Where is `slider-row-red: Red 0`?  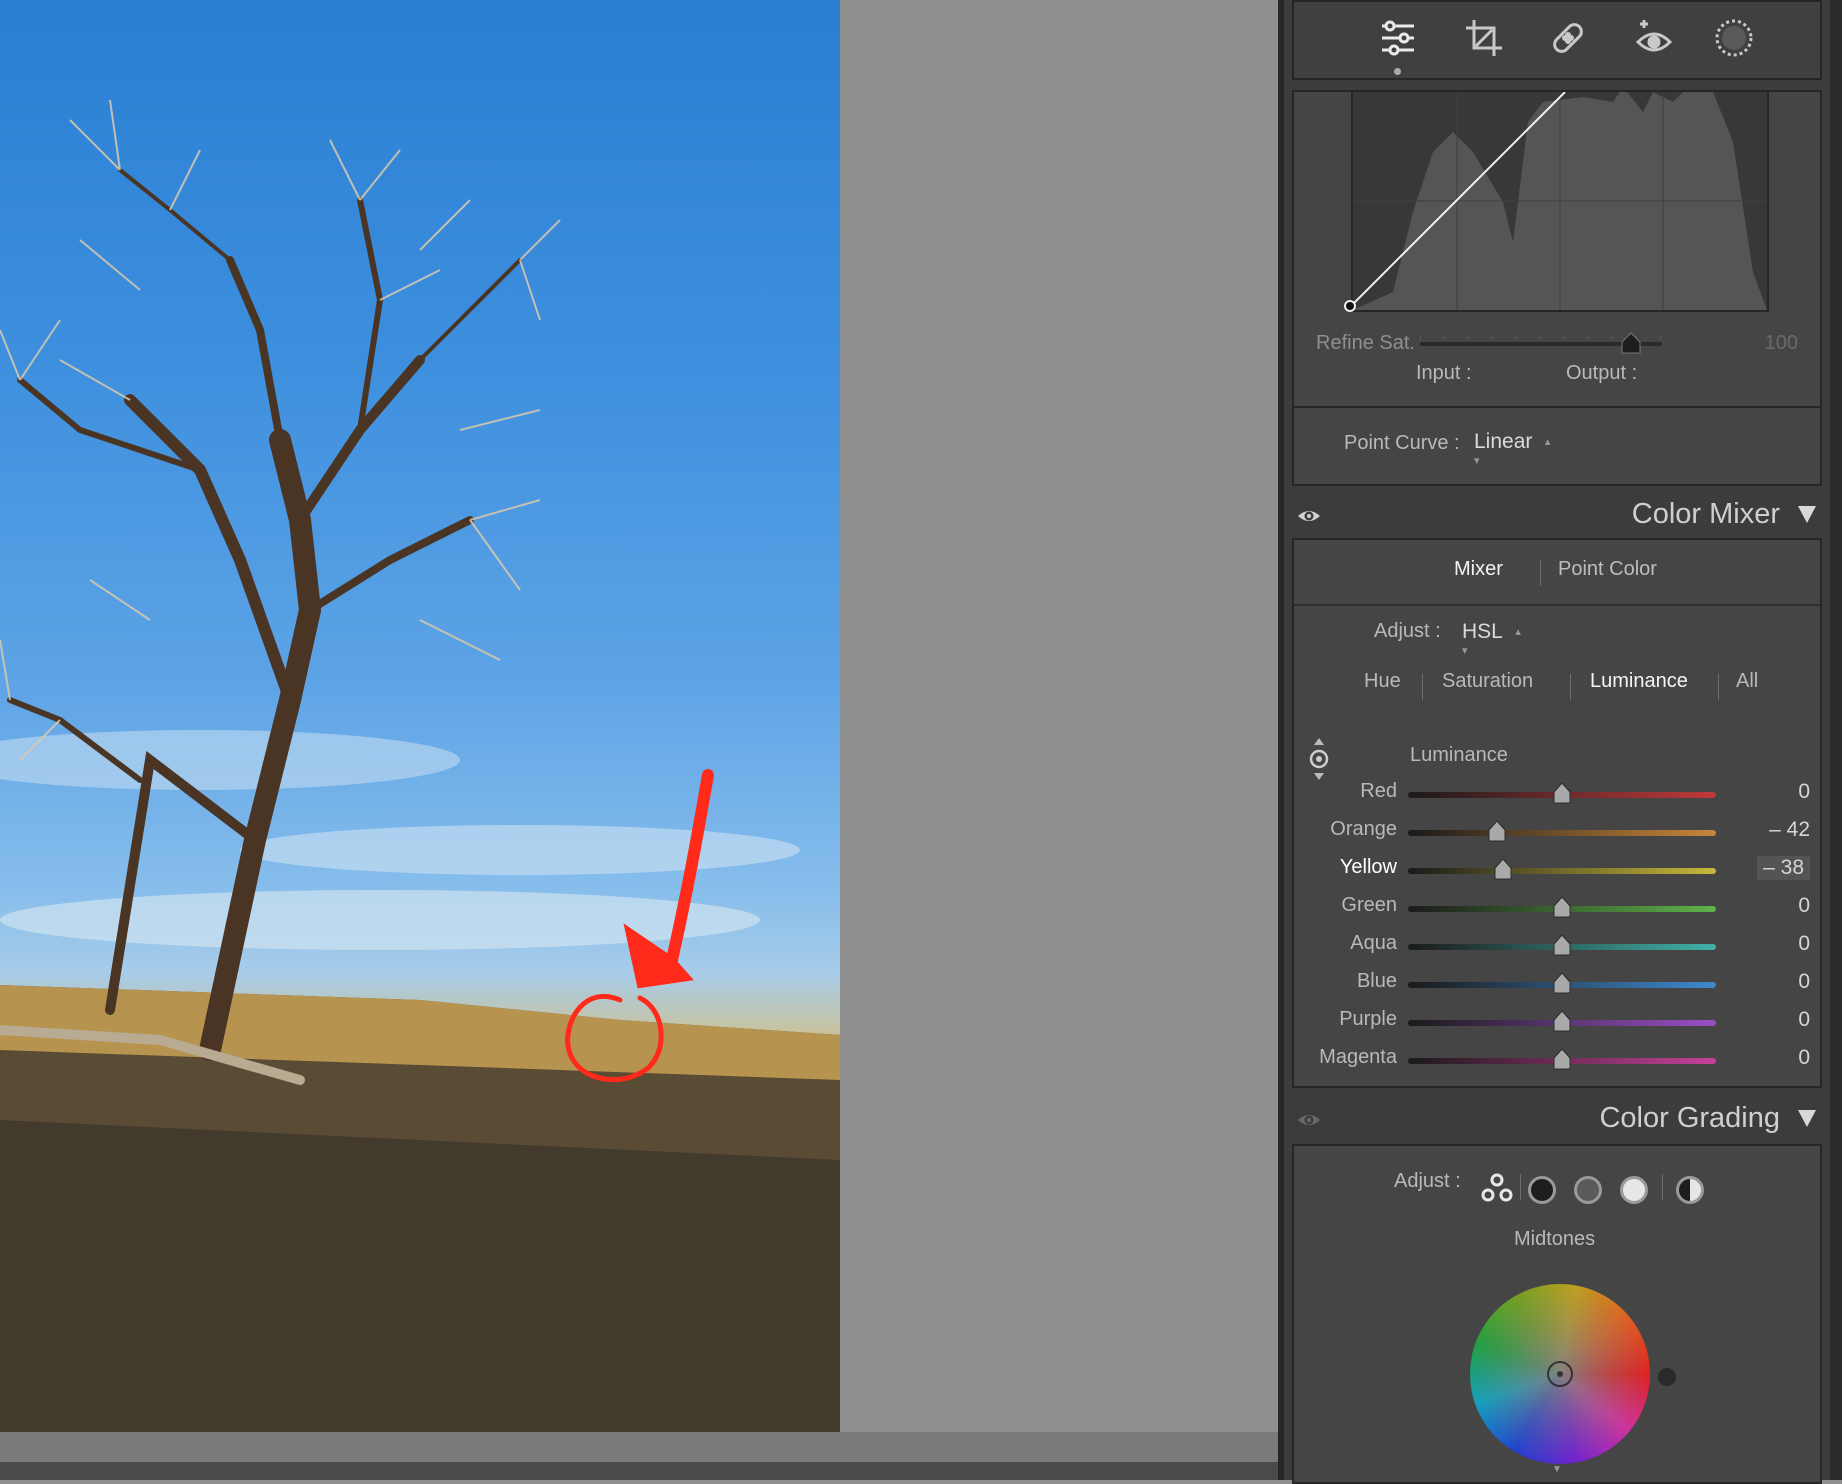 slider-row-red: Red 0 is located at coordinates (1557, 795).